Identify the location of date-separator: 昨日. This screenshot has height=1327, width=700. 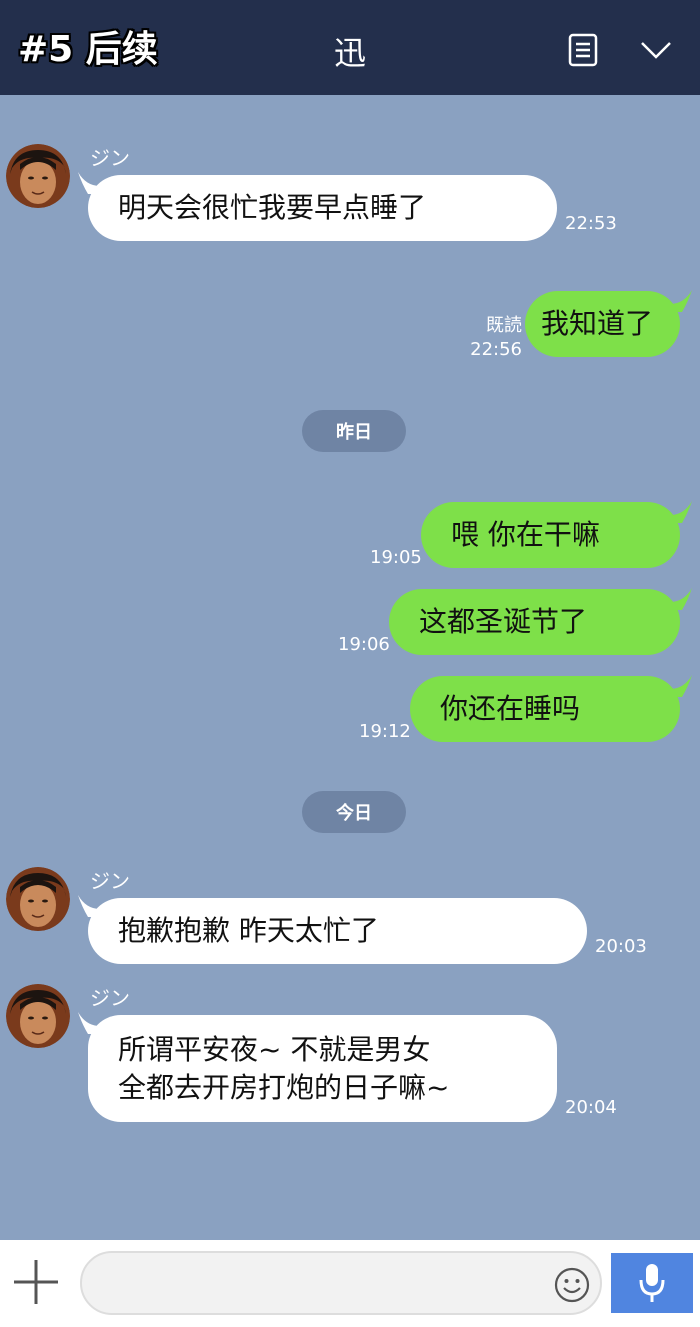
(354, 431).